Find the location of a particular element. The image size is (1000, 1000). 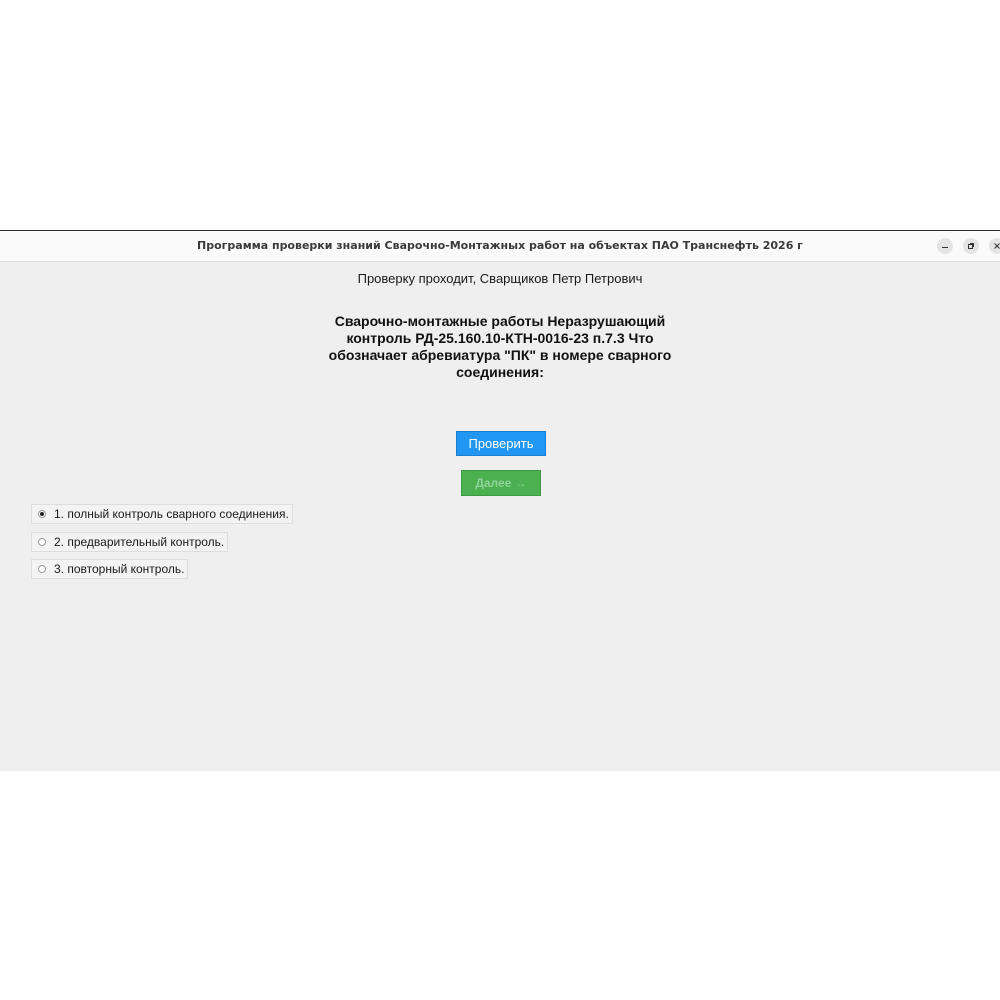

answer-option-label: 3. повторный контроль. is located at coordinates (119, 569).